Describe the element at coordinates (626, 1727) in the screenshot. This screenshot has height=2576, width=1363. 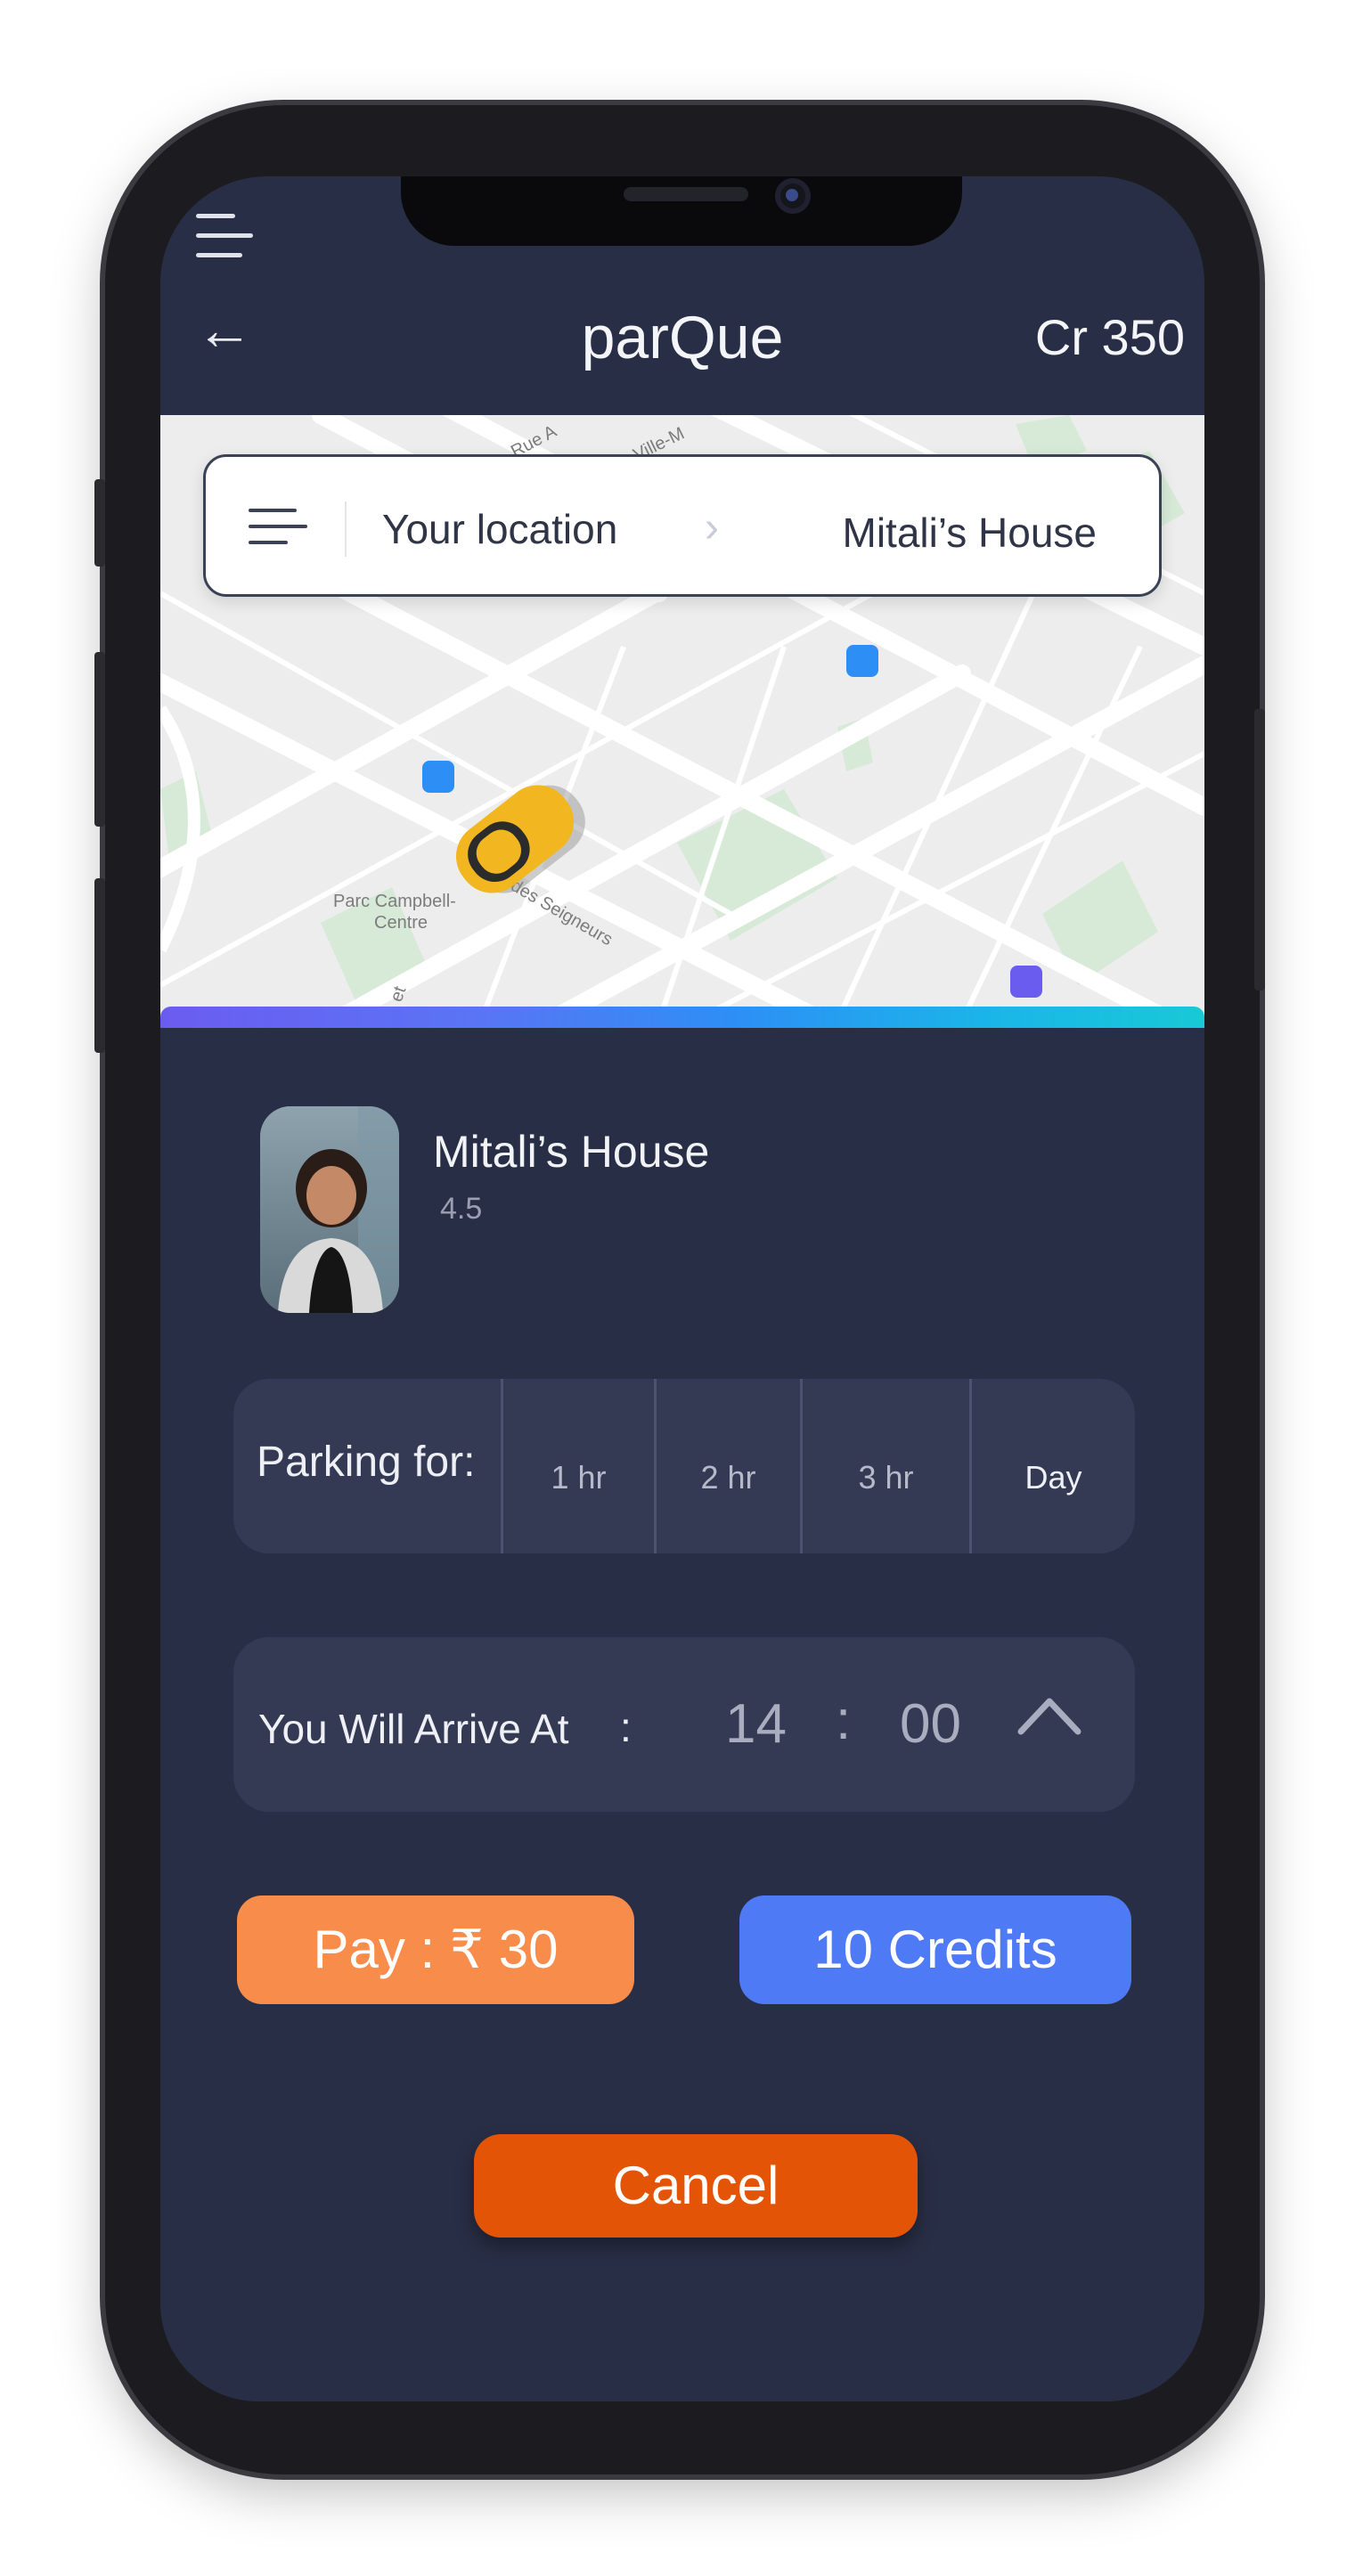
I see `arrival-label-colon: :` at that location.